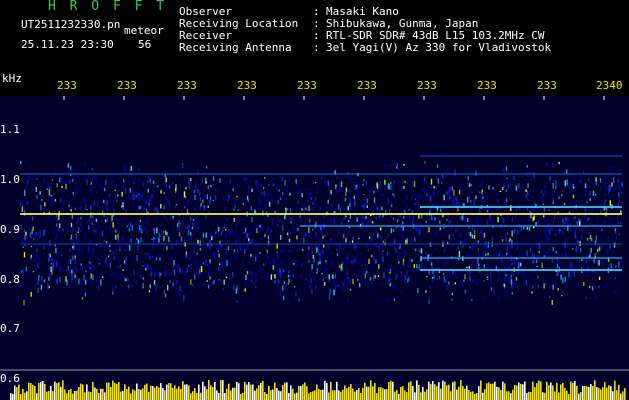 The height and width of the screenshot is (400, 629). I want to click on x-tick-label: 233, so click(487, 85).